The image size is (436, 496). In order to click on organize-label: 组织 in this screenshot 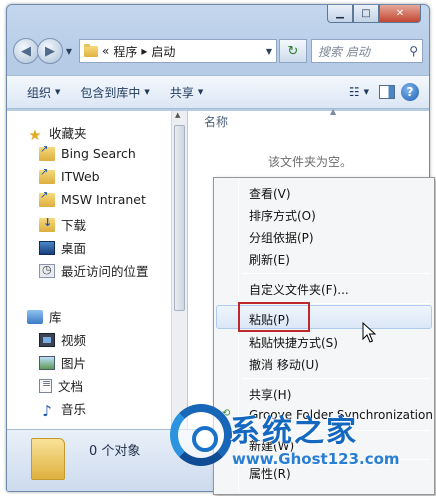, I will do `click(39, 92)`.